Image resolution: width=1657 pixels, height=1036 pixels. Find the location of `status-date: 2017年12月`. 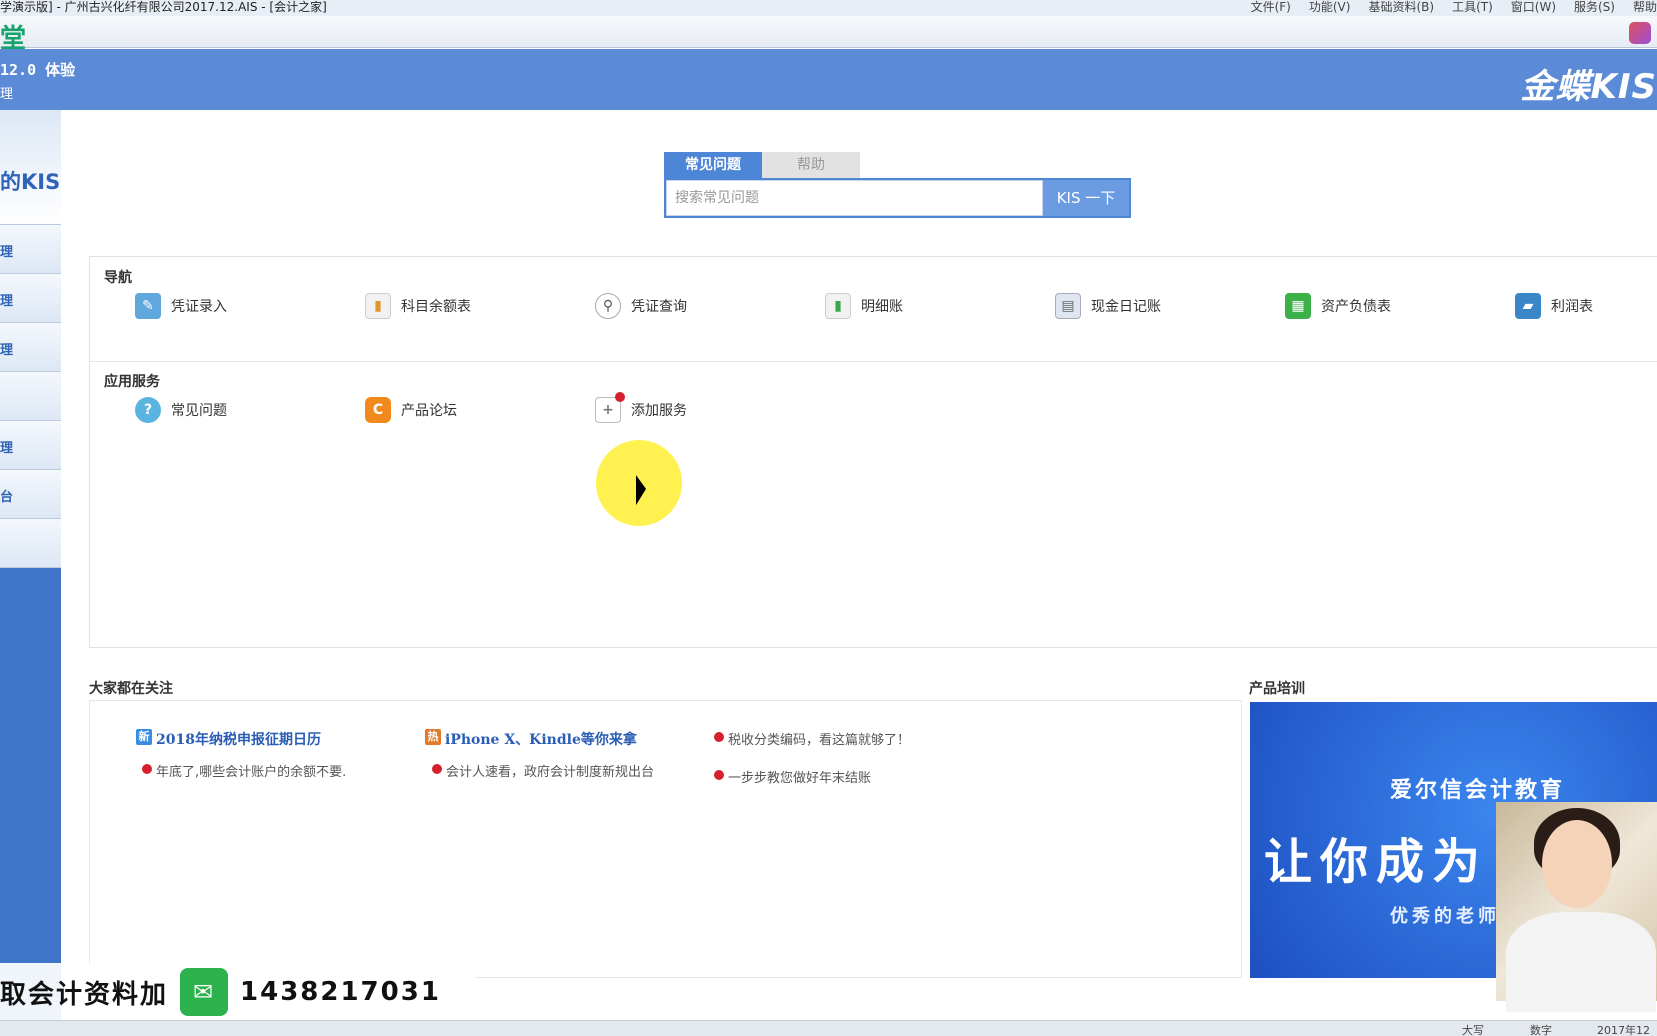

status-date: 2017年12月 is located at coordinates (1623, 1030).